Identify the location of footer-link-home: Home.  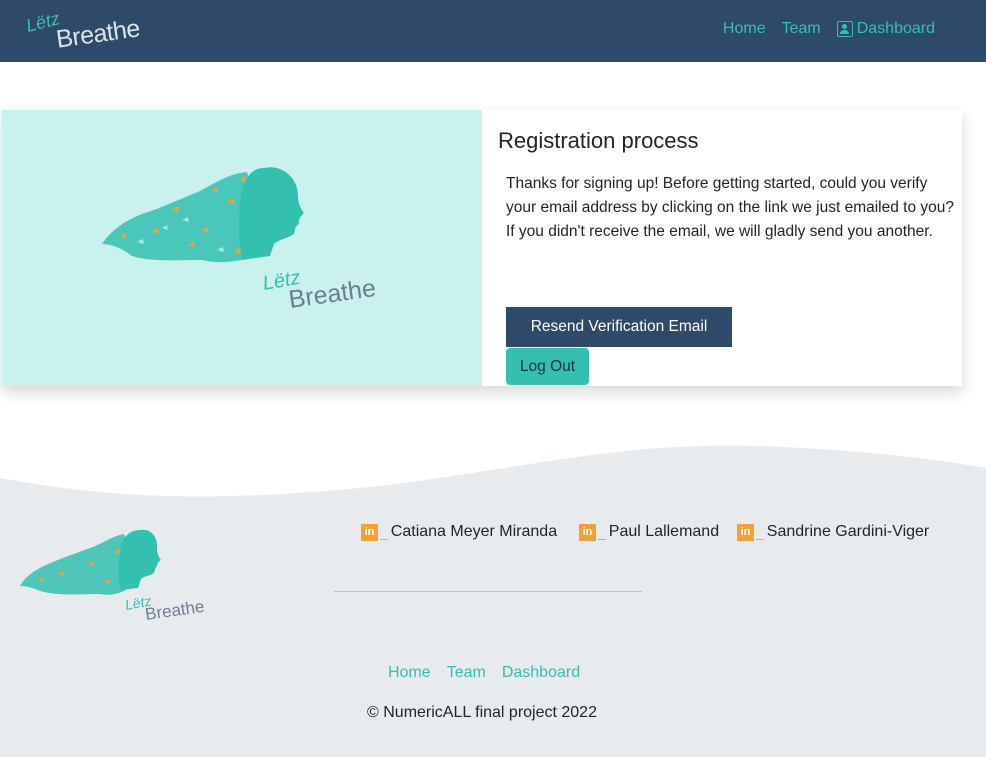
(409, 673).